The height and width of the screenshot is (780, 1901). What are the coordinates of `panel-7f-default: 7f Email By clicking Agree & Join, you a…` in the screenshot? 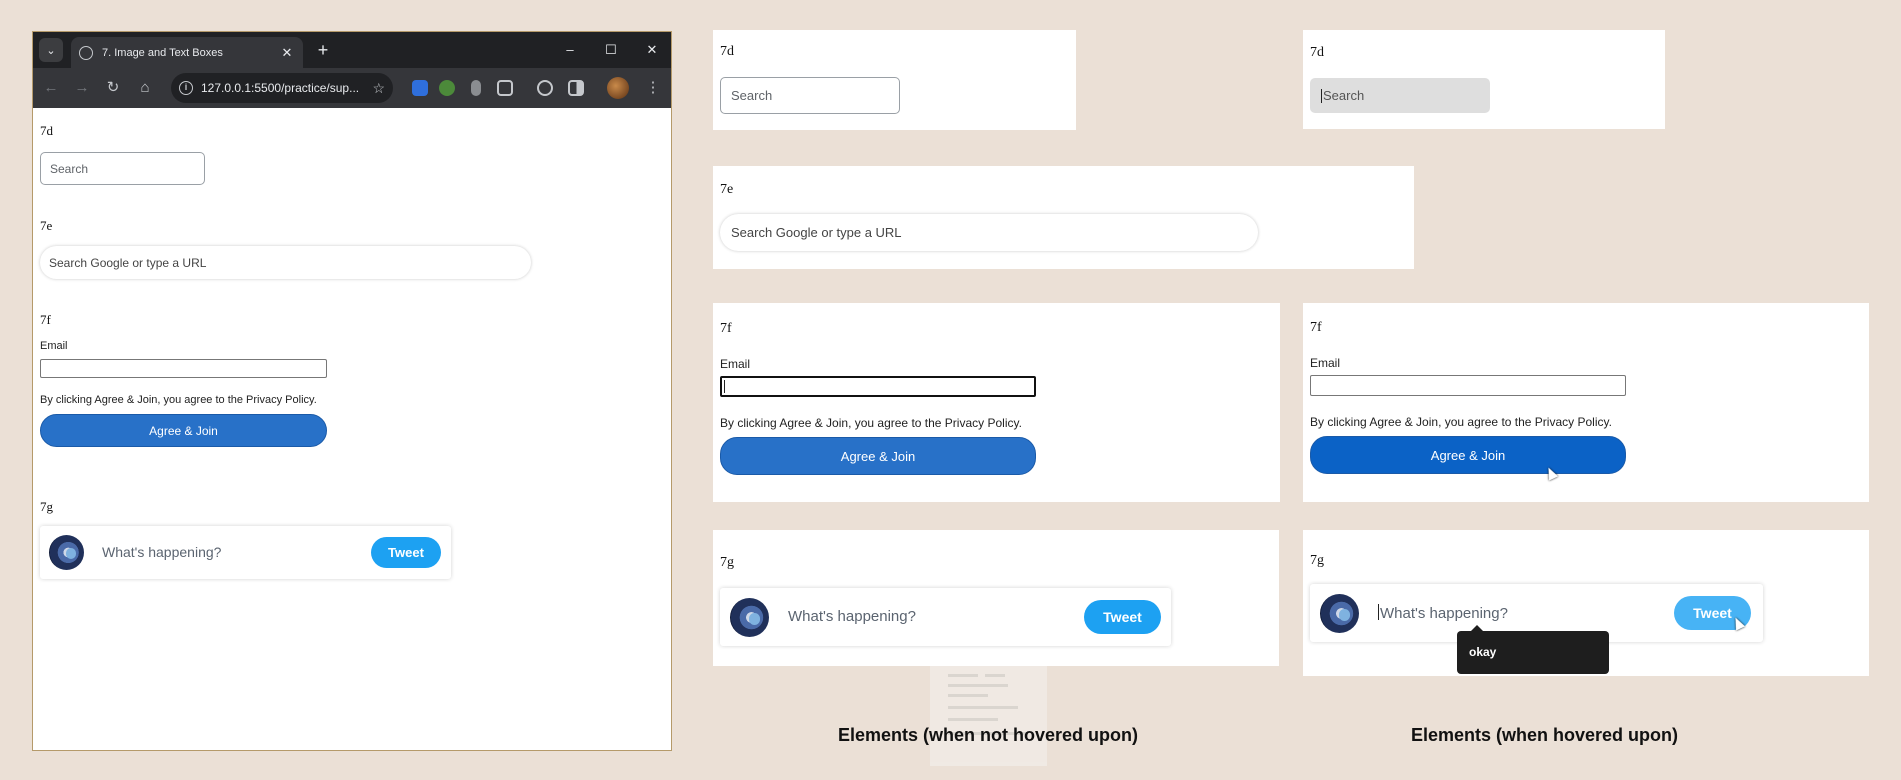 It's located at (996, 402).